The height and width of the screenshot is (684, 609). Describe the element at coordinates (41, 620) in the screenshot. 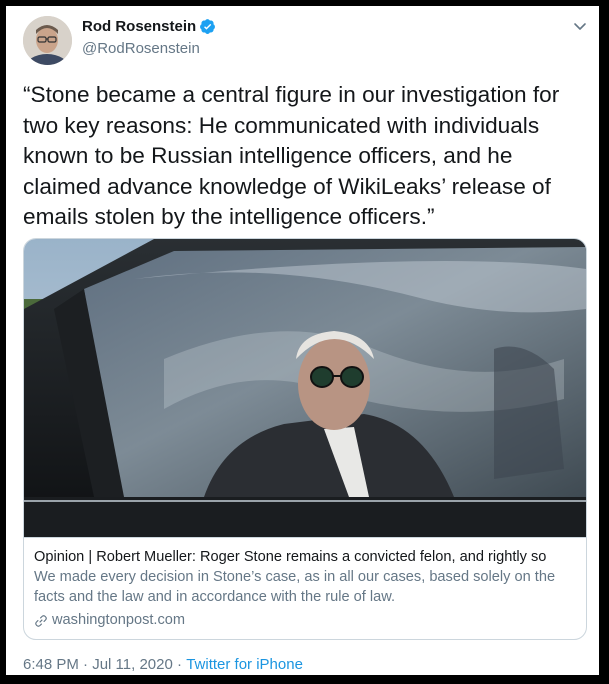

I see `link-icon` at that location.